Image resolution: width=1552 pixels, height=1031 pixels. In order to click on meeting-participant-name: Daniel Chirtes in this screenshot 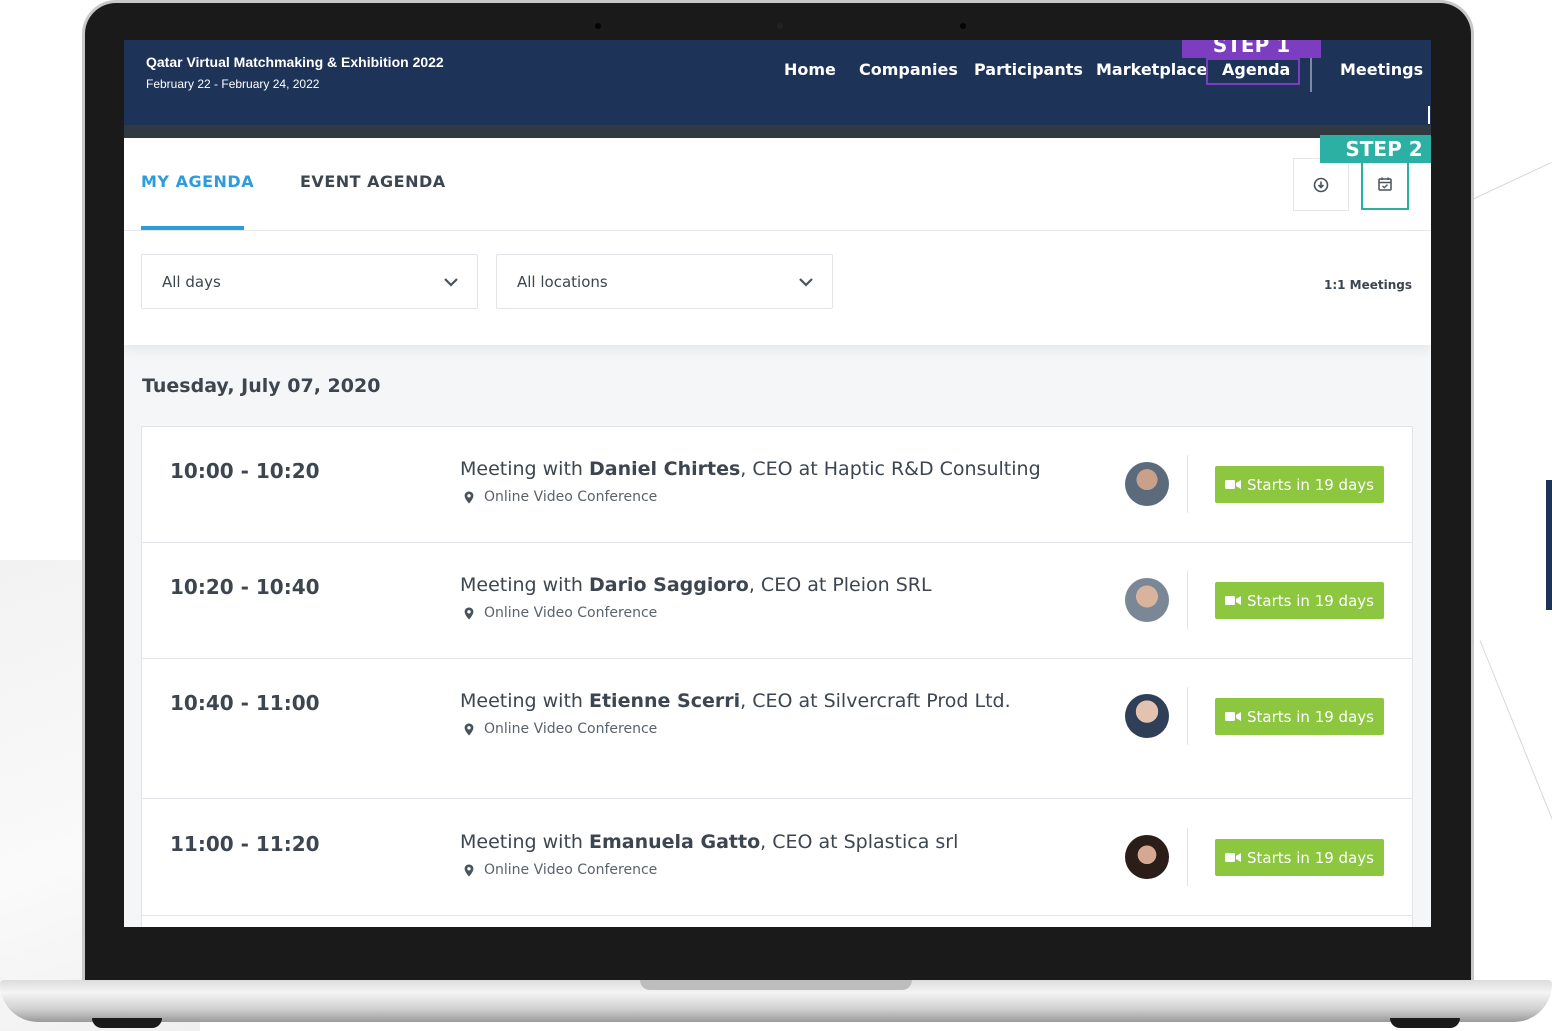, I will do `click(665, 469)`.